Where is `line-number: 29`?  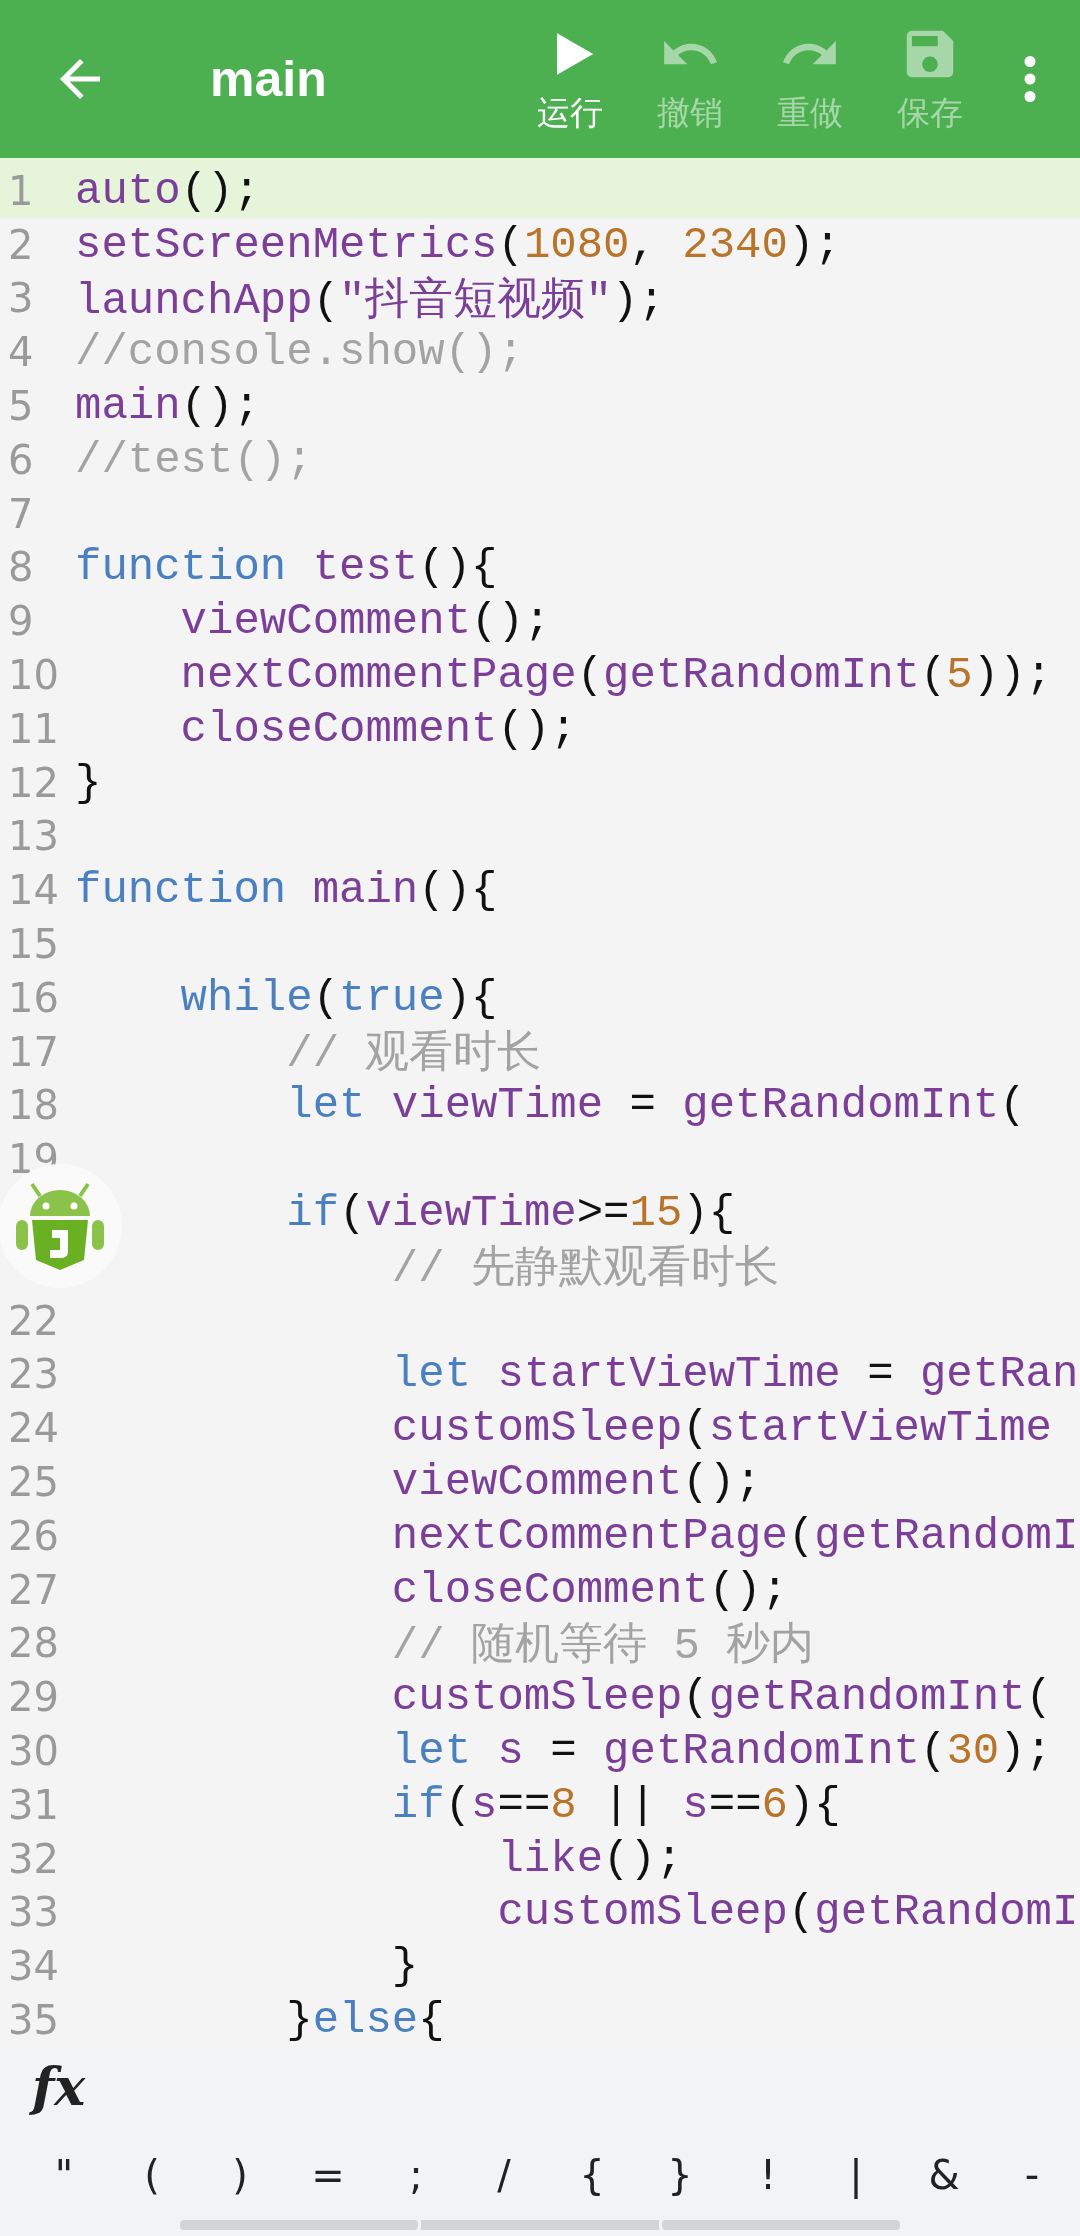
line-number: 29 is located at coordinates (33, 1697).